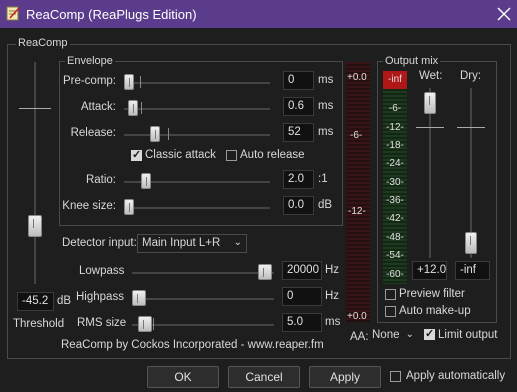 This screenshot has width=517, height=392. What do you see at coordinates (395, 145) in the screenshot?
I see `out-meter-label: -18-` at bounding box center [395, 145].